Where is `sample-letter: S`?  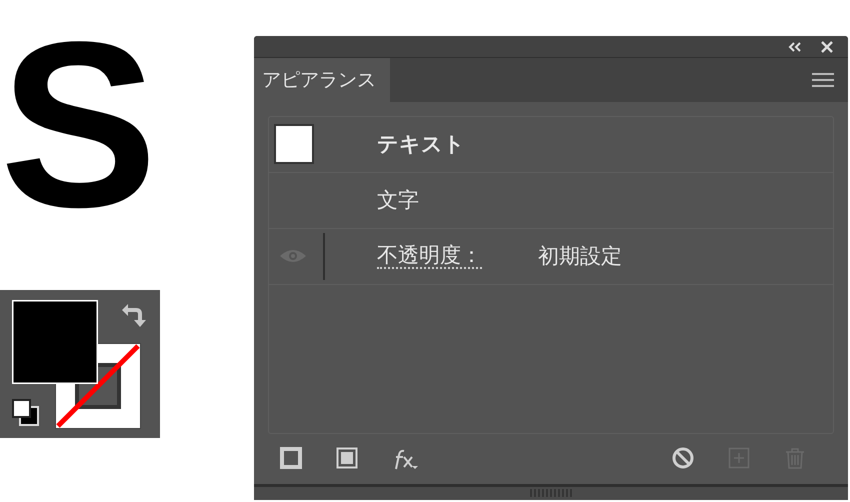 sample-letter: S is located at coordinates (79, 125).